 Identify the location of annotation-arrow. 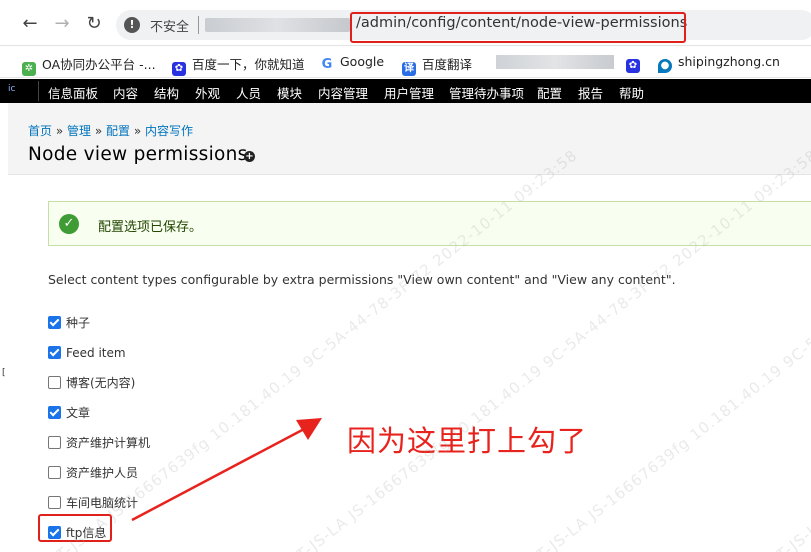
(226, 470).